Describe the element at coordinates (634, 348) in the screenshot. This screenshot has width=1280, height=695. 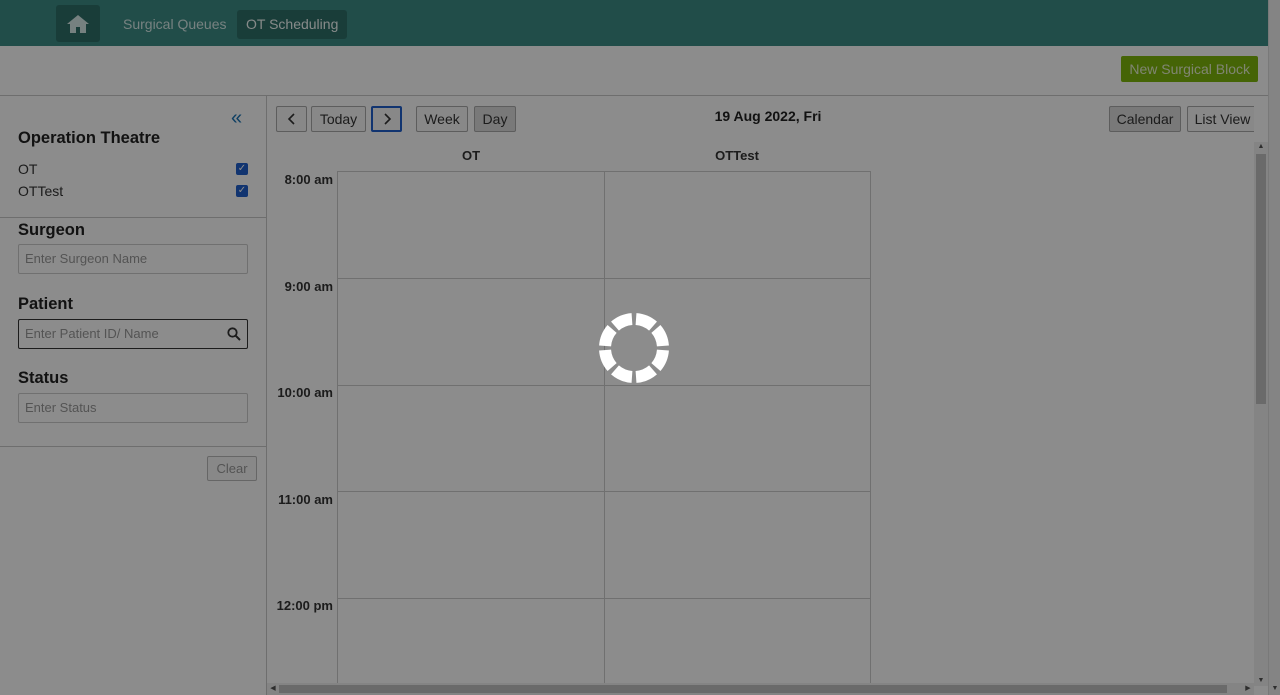
I see `loading-spinner-icon` at that location.